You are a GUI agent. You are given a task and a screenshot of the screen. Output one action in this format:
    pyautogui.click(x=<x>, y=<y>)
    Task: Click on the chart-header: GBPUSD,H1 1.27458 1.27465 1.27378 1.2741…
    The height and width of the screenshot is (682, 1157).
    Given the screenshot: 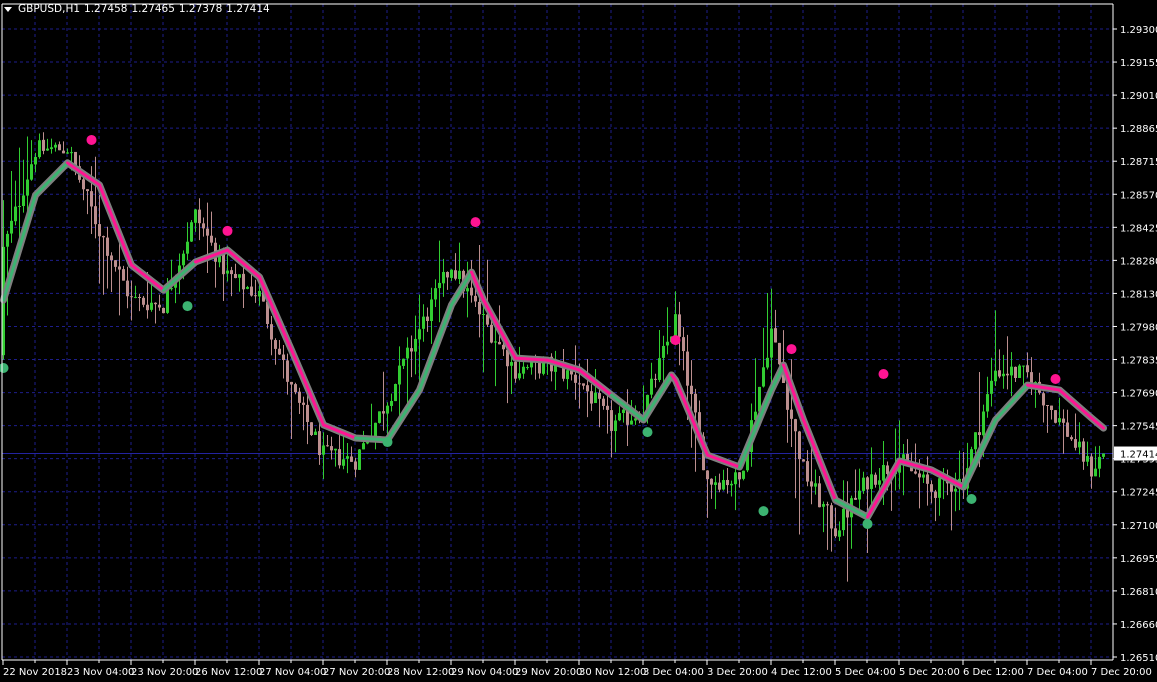 What is the action you would take?
    pyautogui.click(x=137, y=9)
    